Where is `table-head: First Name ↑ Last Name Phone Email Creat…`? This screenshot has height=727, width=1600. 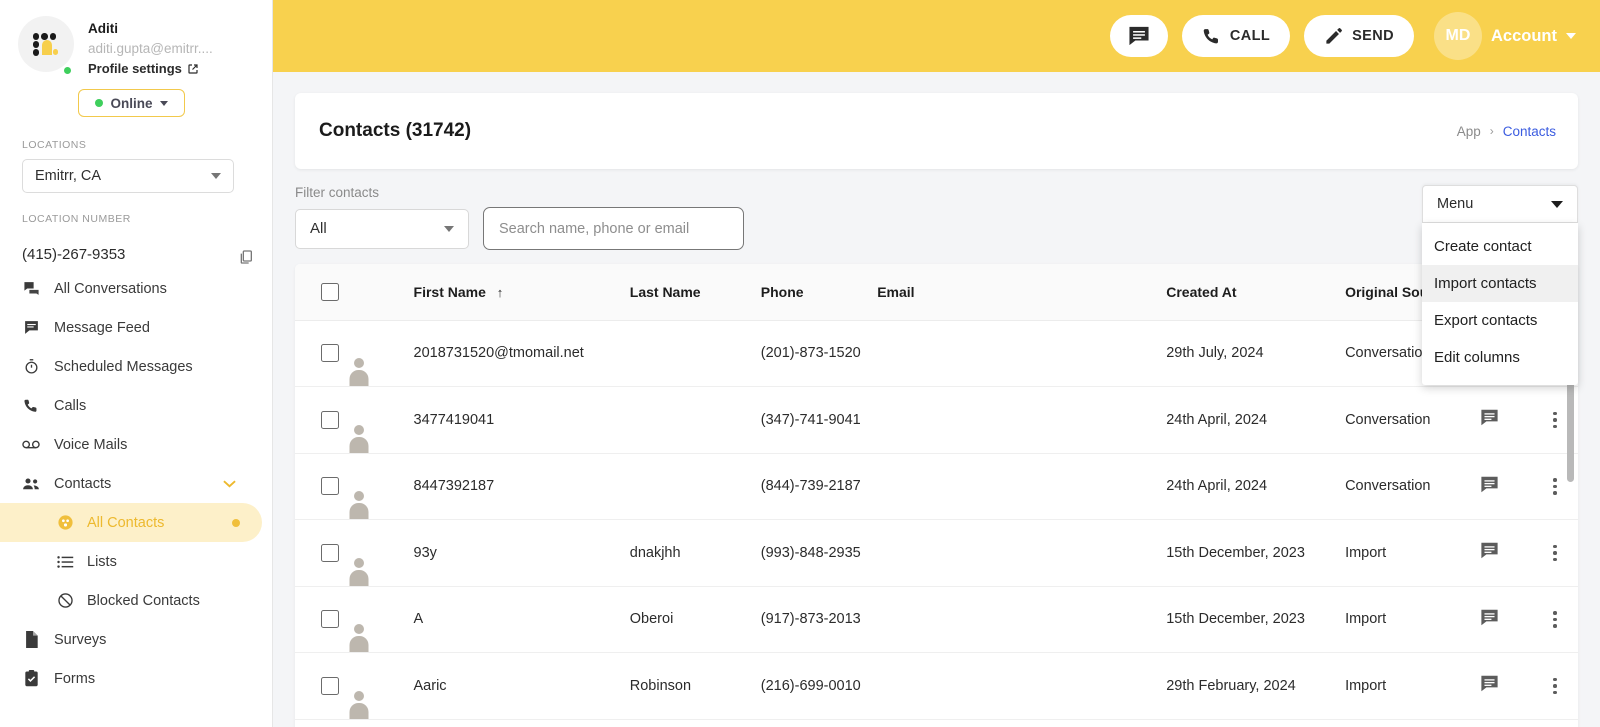
table-head: First Name ↑ Last Name Phone Email Creat… is located at coordinates (936, 292).